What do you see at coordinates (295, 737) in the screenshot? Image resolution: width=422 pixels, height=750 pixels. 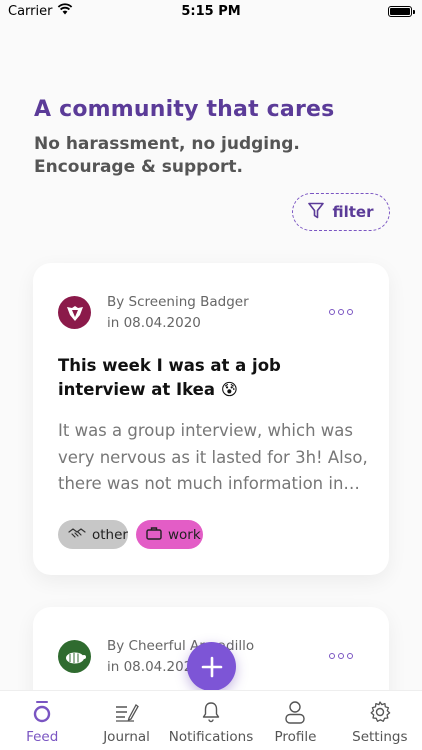 I see `tab-label: Profile` at bounding box center [295, 737].